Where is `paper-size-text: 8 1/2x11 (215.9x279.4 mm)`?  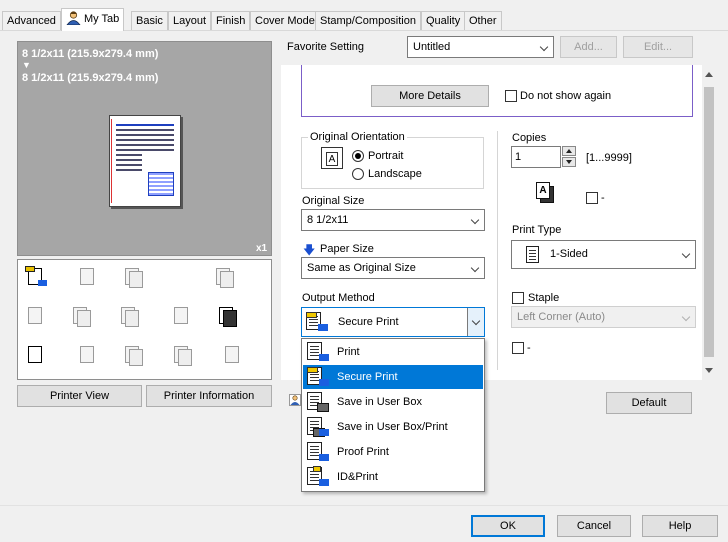 paper-size-text: 8 1/2x11 (215.9x279.4 mm) is located at coordinates (90, 78).